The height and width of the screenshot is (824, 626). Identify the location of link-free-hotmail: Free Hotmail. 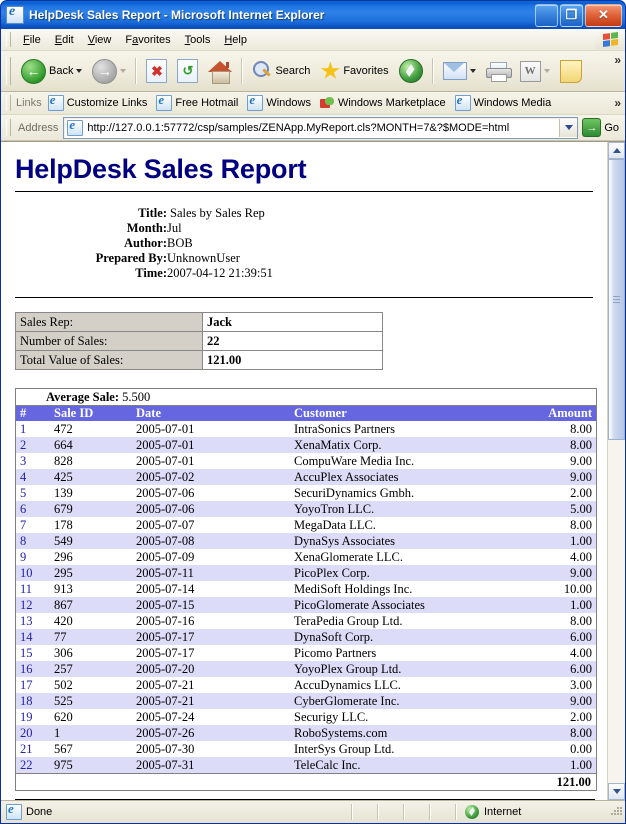
(197, 101).